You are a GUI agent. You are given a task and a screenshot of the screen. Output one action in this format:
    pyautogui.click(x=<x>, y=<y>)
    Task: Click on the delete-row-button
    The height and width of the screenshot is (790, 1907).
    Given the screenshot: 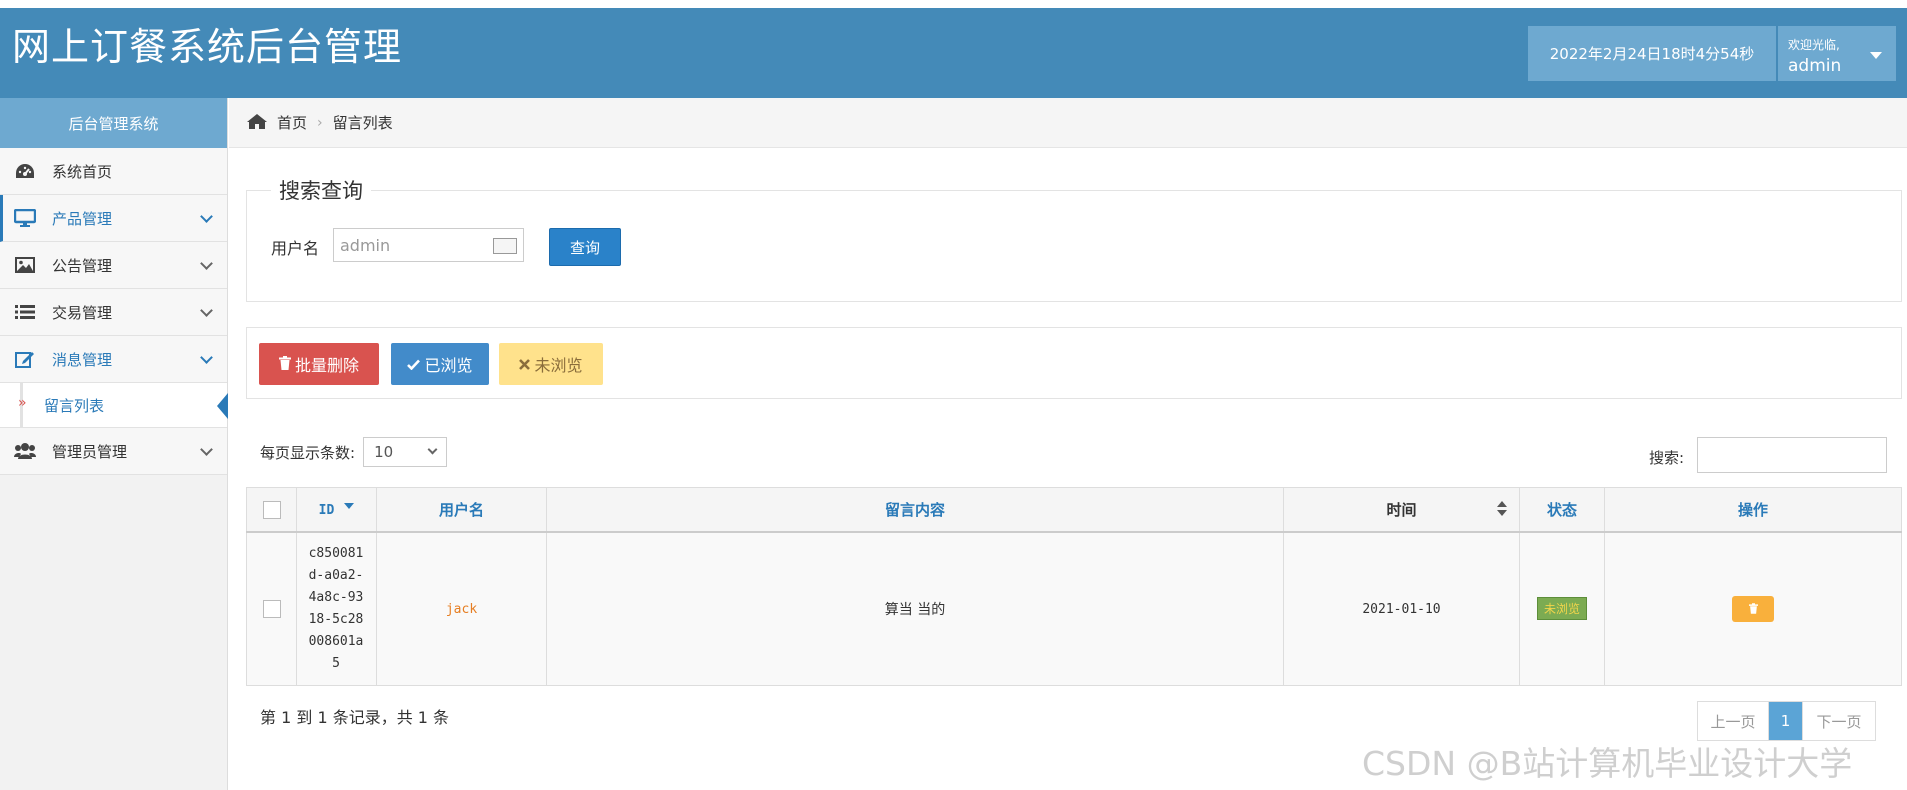 What is the action you would take?
    pyautogui.click(x=1753, y=608)
    